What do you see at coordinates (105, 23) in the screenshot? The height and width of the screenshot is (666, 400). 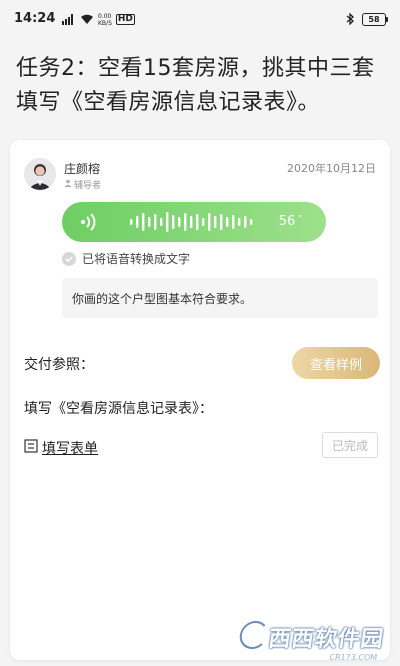 I see `network-speed-unit: KB/S` at bounding box center [105, 23].